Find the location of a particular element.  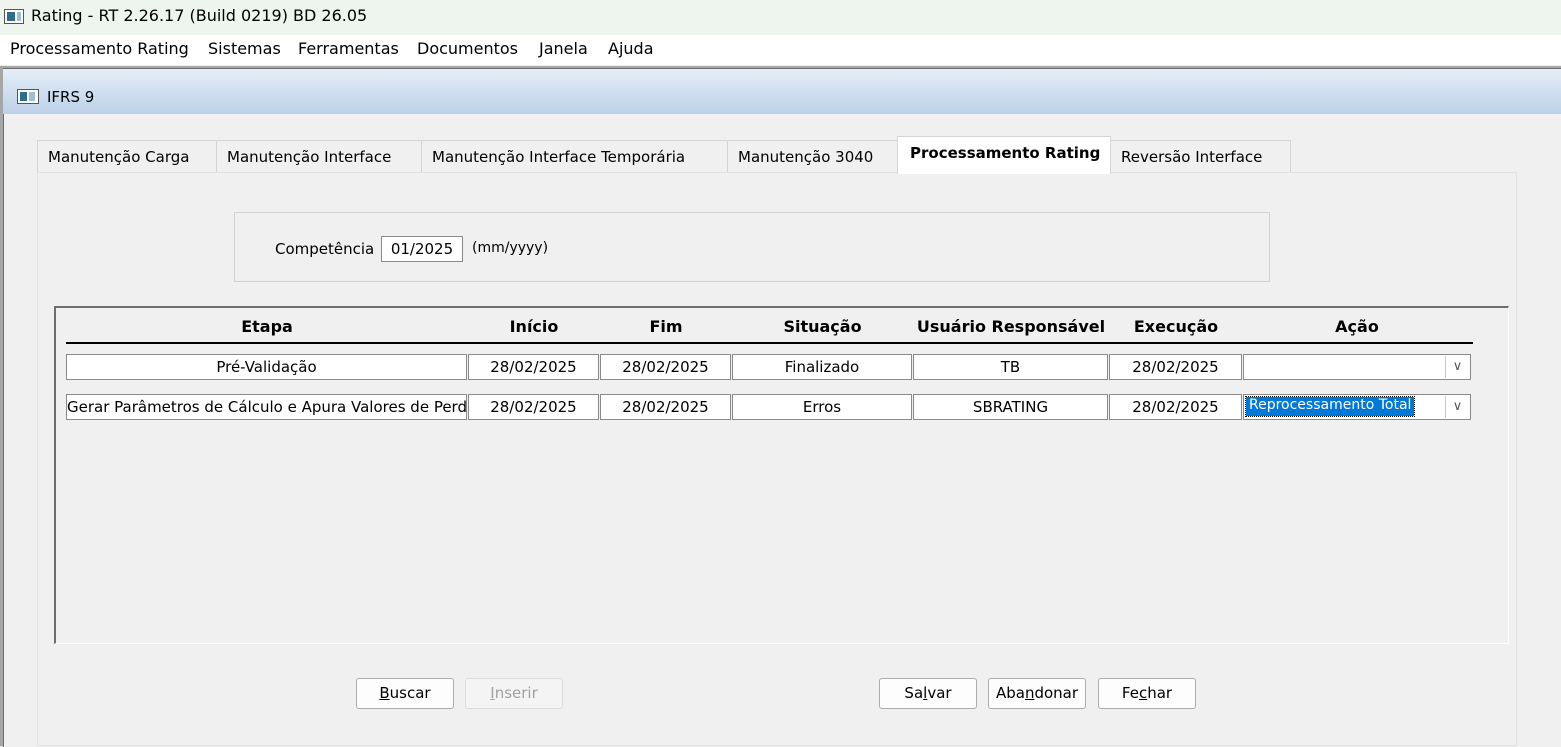

row2-situacao: Erros is located at coordinates (822, 407).